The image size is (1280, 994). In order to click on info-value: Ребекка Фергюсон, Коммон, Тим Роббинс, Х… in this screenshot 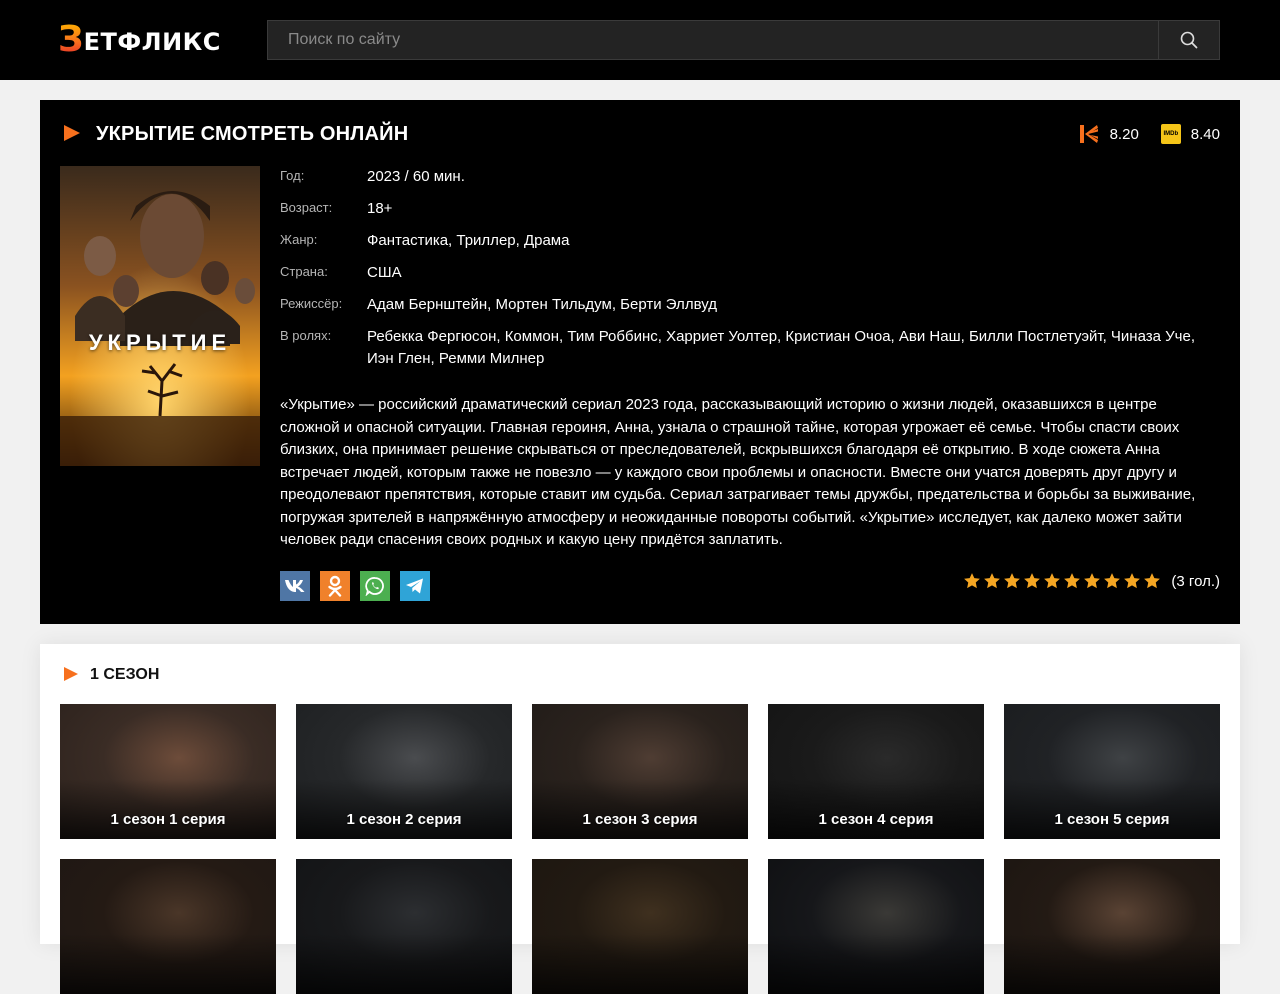, I will do `click(781, 347)`.